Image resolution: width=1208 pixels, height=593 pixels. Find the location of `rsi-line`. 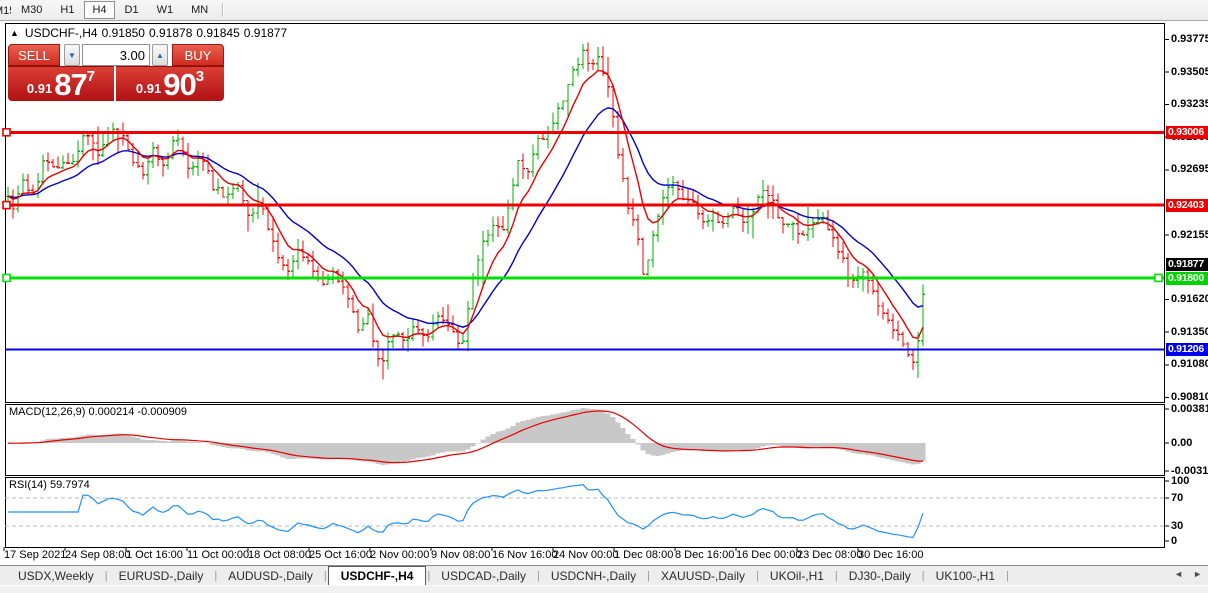

rsi-line is located at coordinates (466, 511).